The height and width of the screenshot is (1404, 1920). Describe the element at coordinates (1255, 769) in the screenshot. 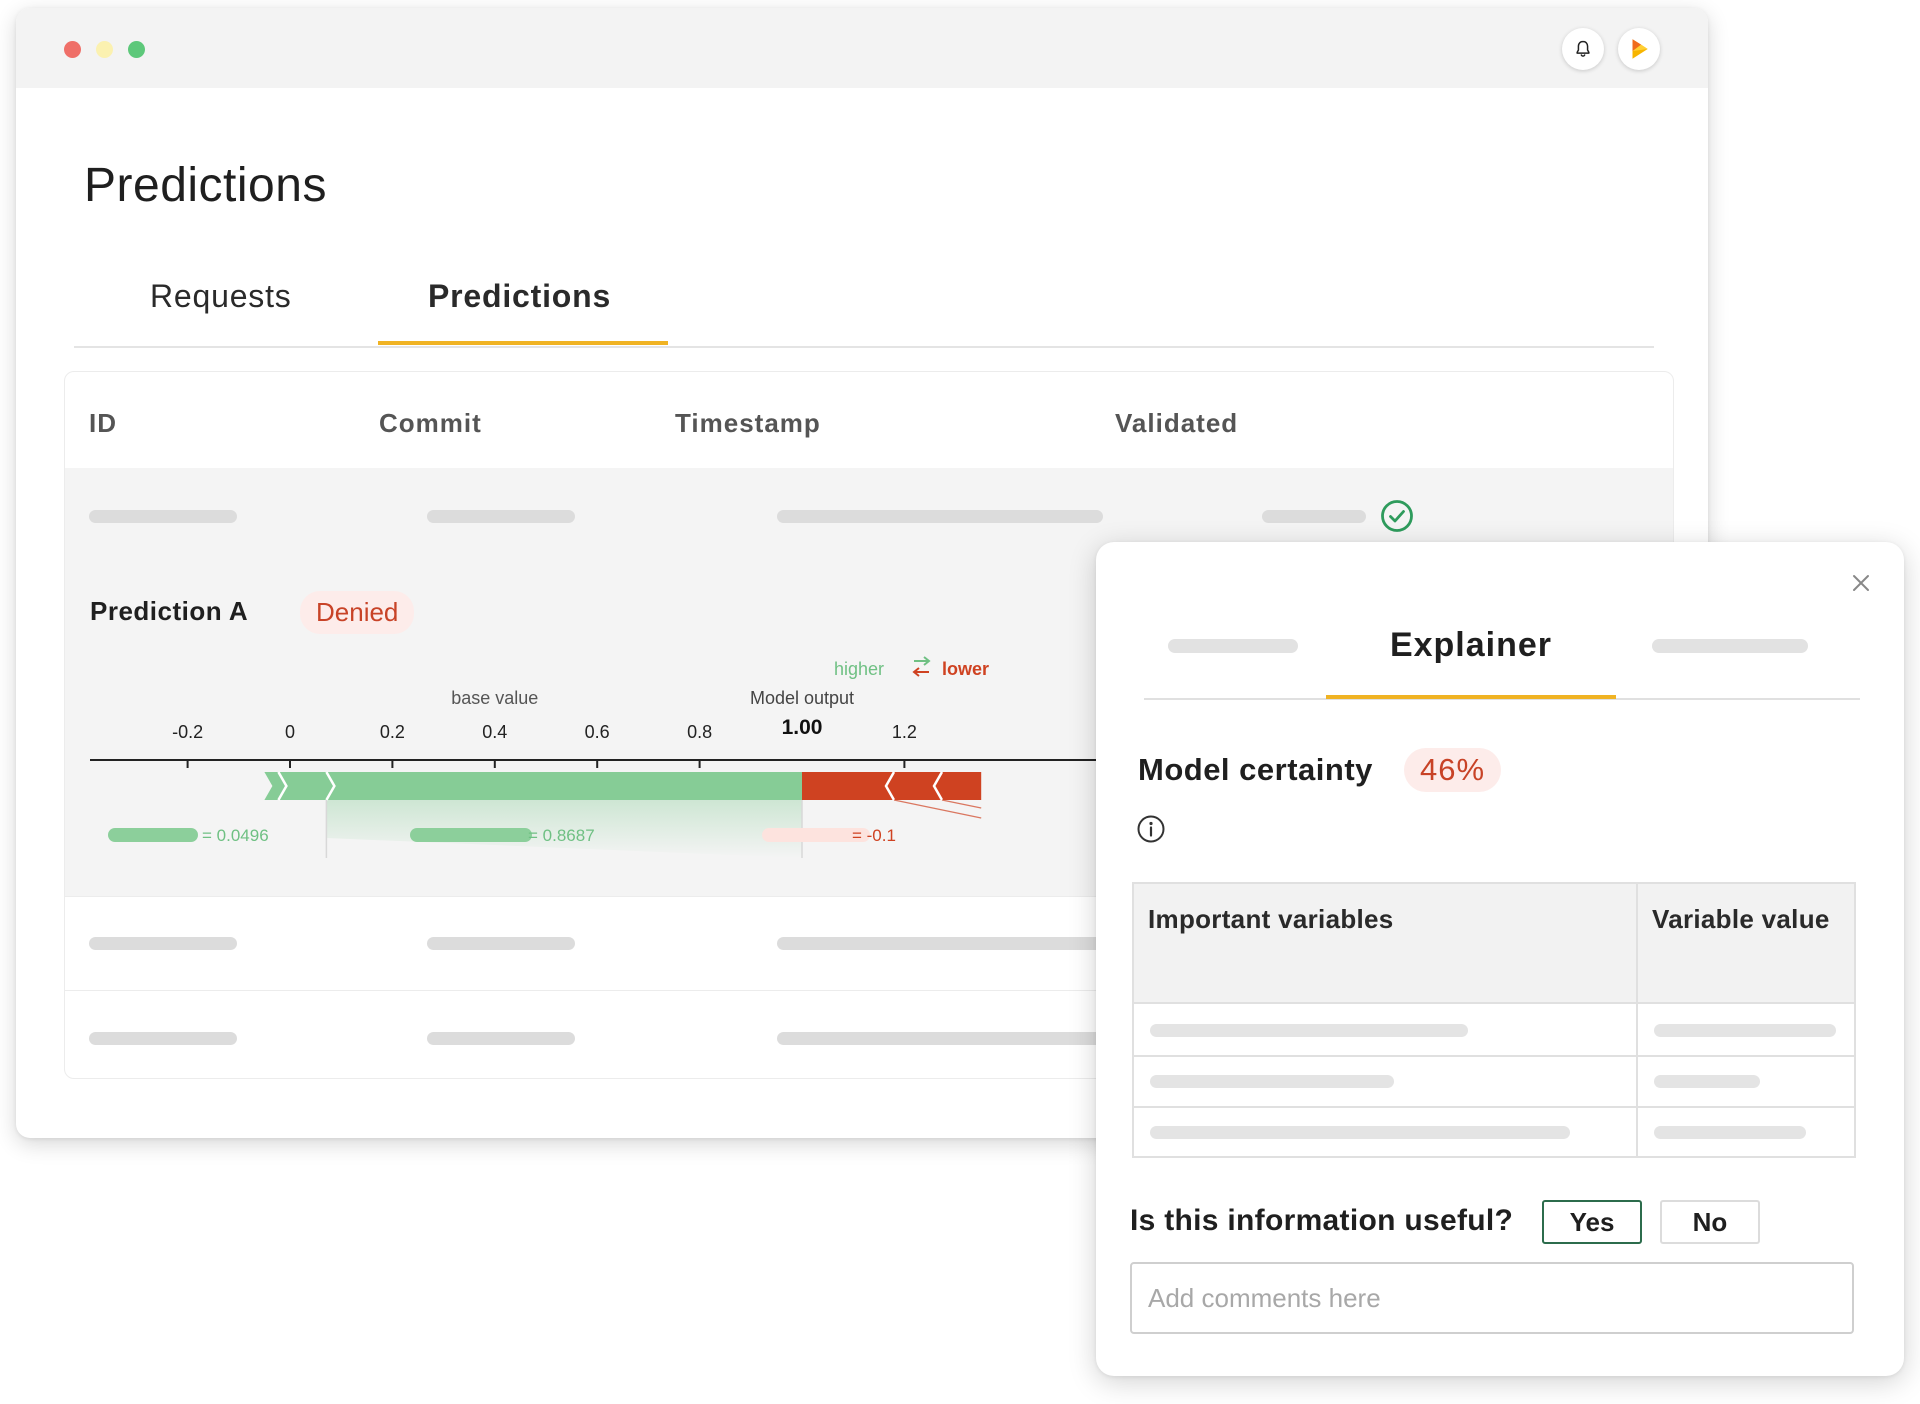

I see `model-certainty-label: Model certainty` at that location.